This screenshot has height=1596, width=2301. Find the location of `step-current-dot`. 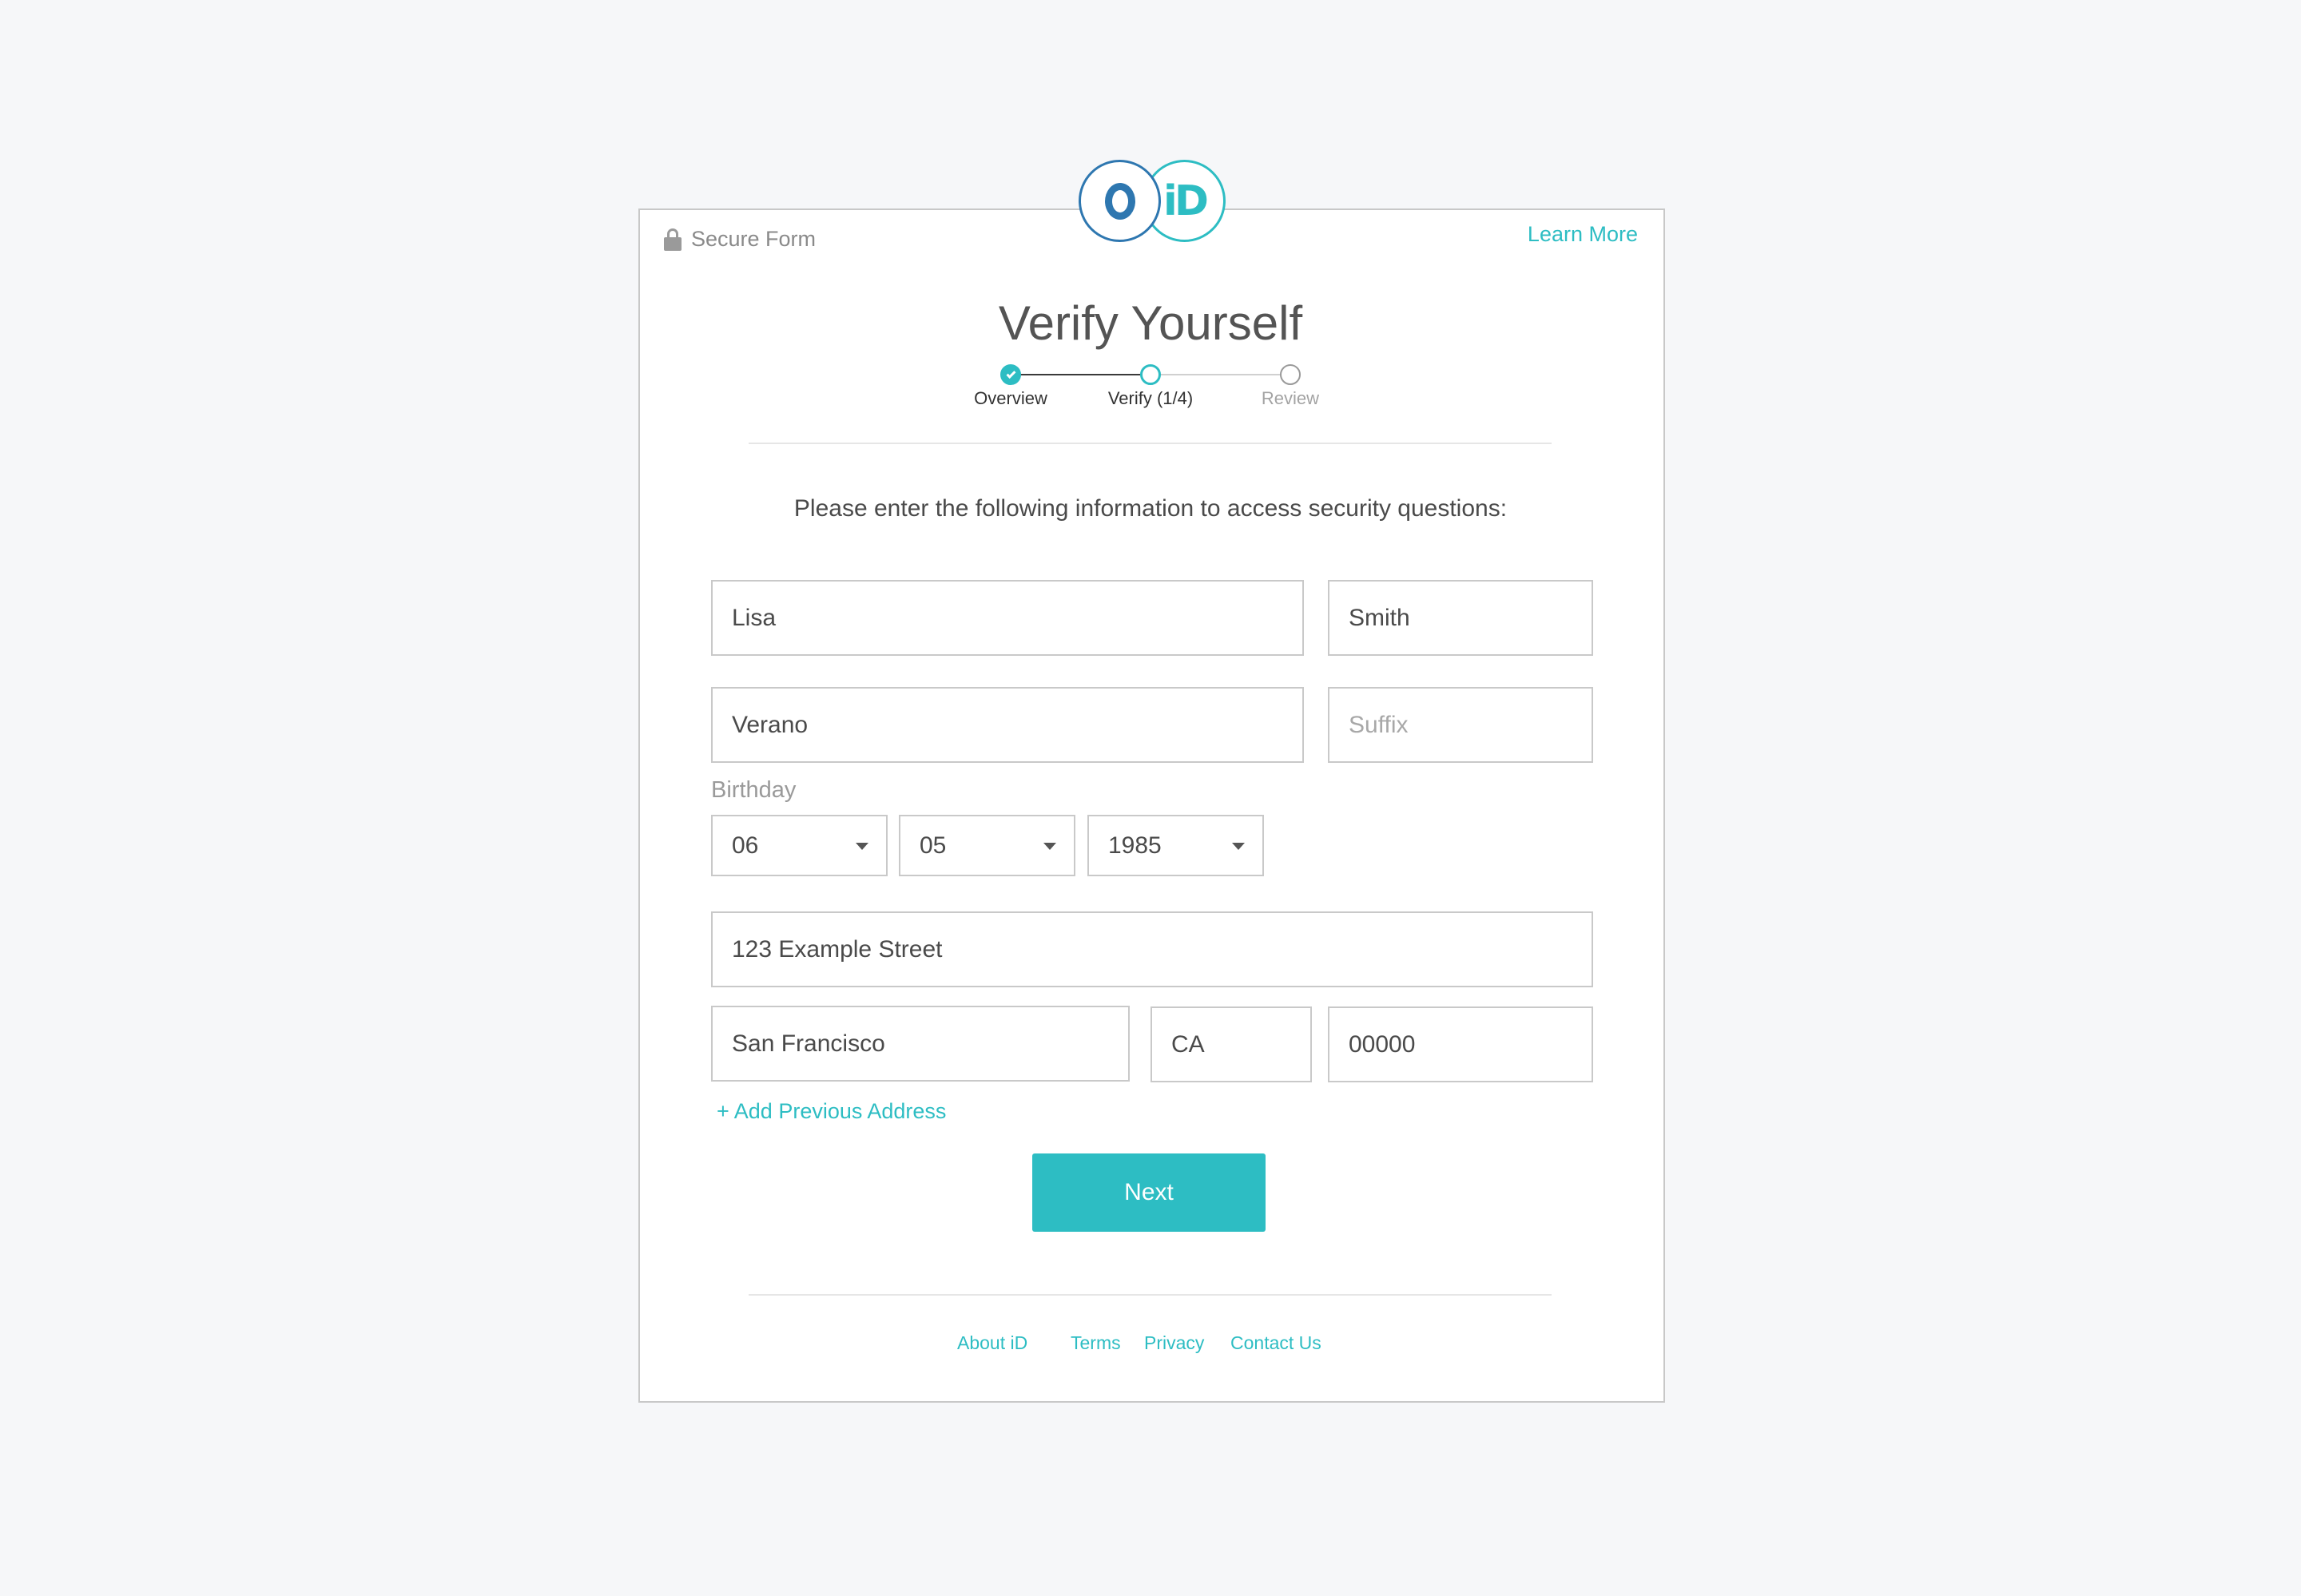

step-current-dot is located at coordinates (1150, 374).